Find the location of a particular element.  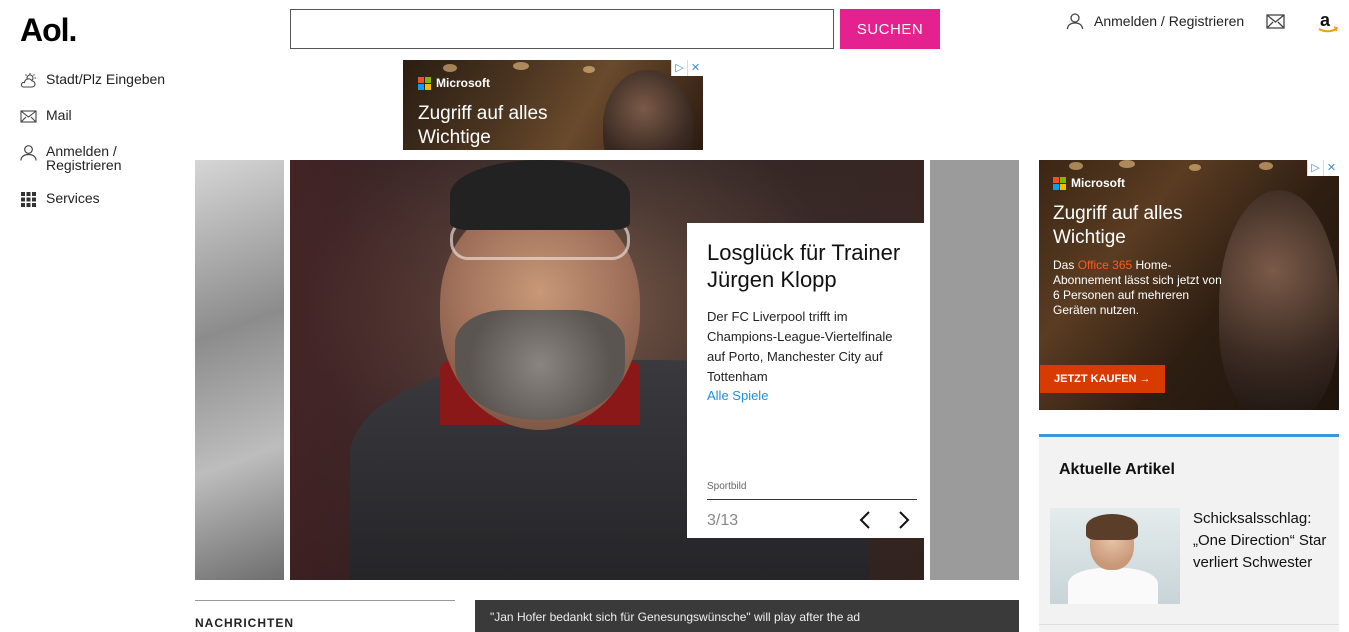

side-ad-body-pre: Das is located at coordinates (1065, 265).